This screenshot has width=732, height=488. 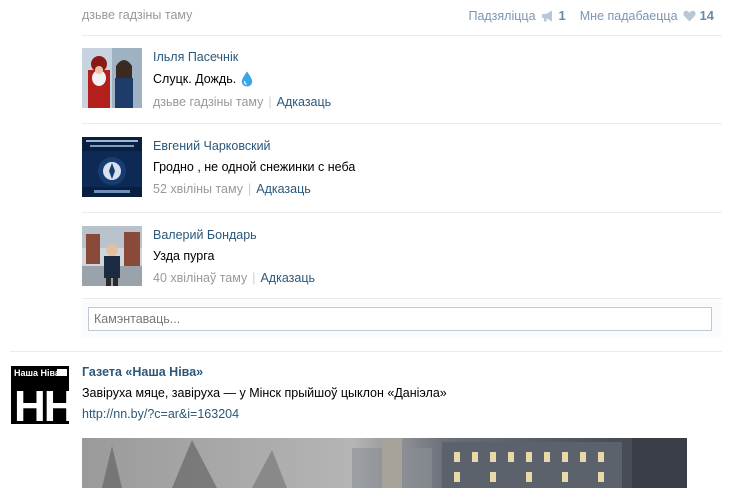 What do you see at coordinates (247, 79) in the screenshot?
I see `droplet-icon` at bounding box center [247, 79].